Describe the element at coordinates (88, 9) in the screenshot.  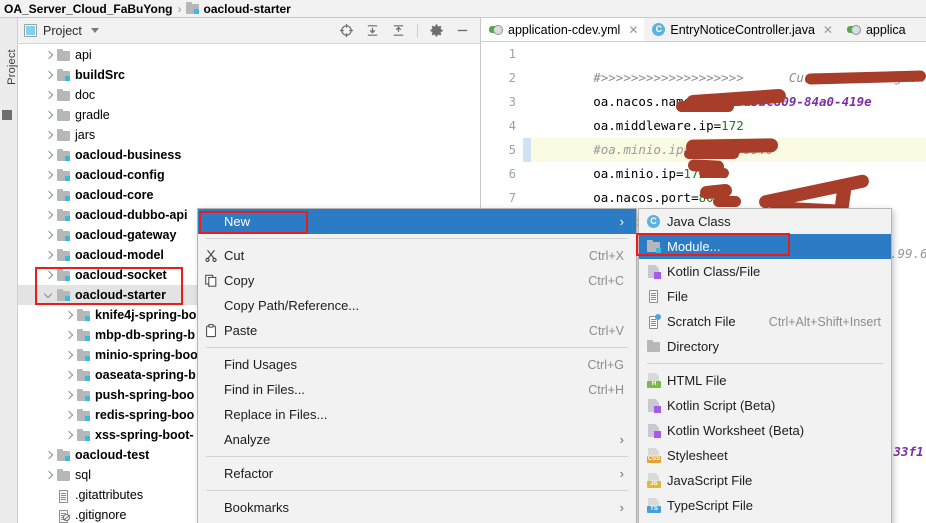
I see `breadcrumb-project-name: OA_Server_Cloud_FaBuYong` at that location.